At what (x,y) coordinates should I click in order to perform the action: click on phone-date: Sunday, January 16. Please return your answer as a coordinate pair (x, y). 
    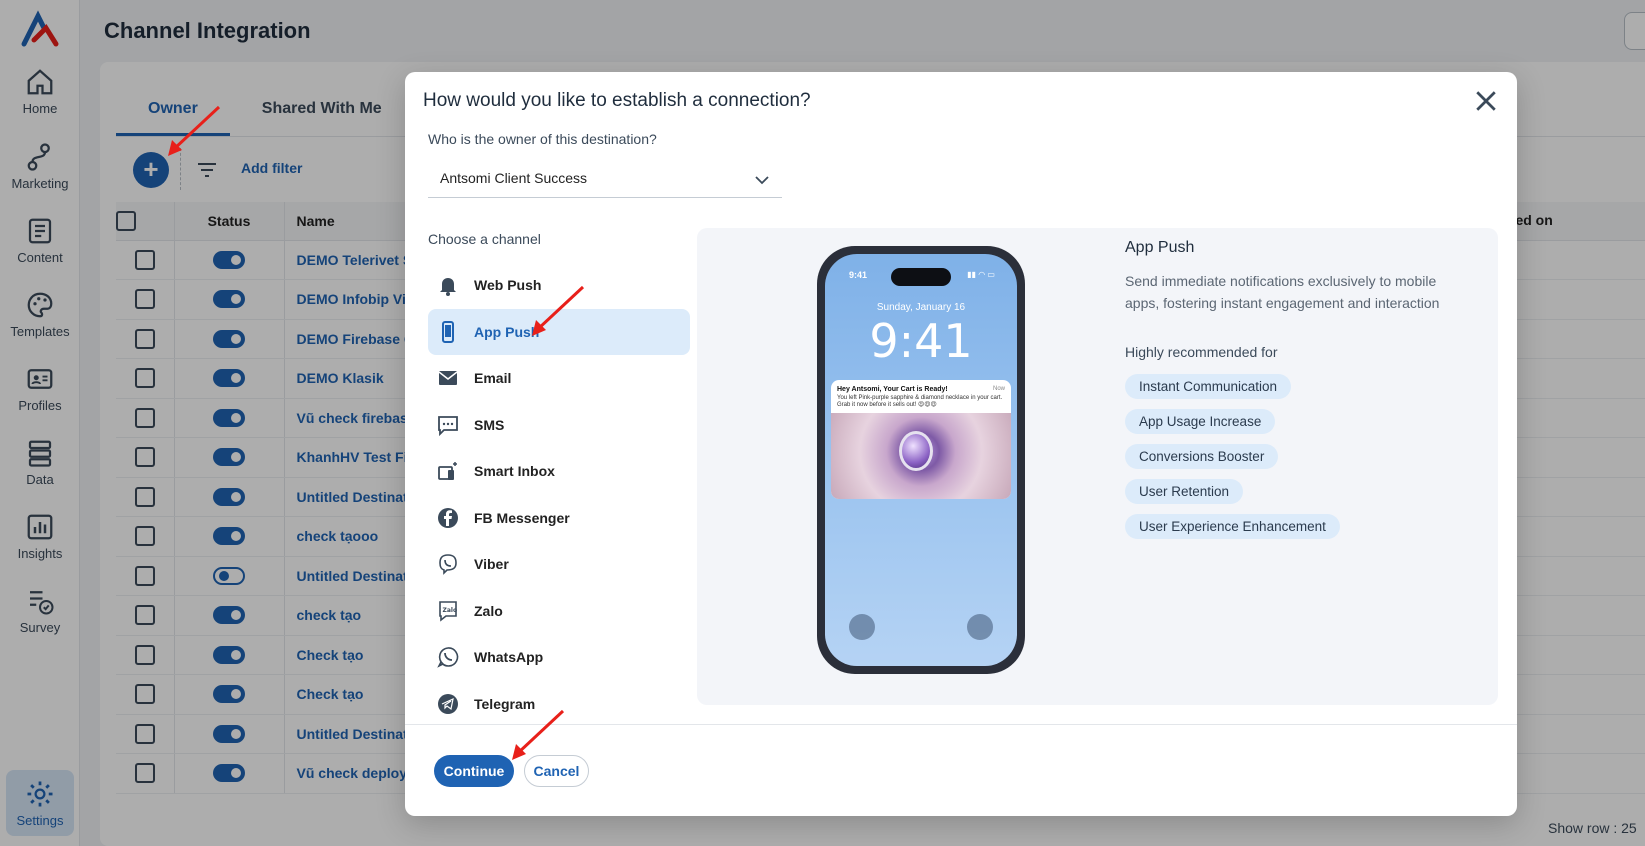
    Looking at the image, I should click on (921, 307).